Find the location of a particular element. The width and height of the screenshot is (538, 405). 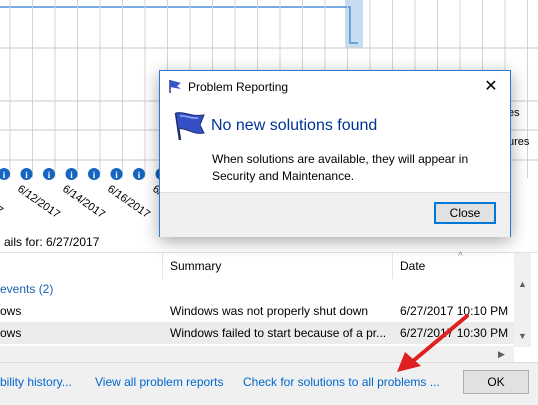

scroll-down-icon: ▼ is located at coordinates (522, 336).